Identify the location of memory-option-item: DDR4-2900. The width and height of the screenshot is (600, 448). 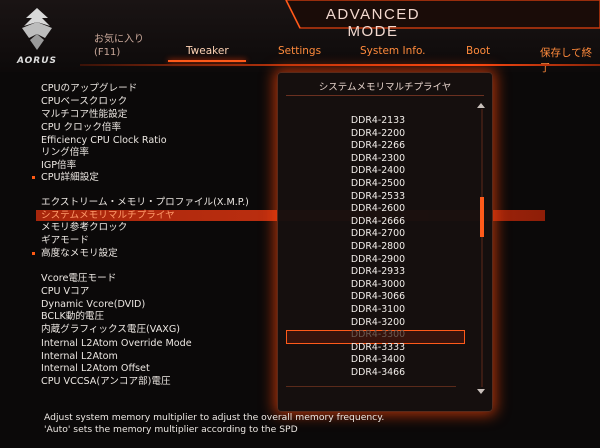
(378, 260).